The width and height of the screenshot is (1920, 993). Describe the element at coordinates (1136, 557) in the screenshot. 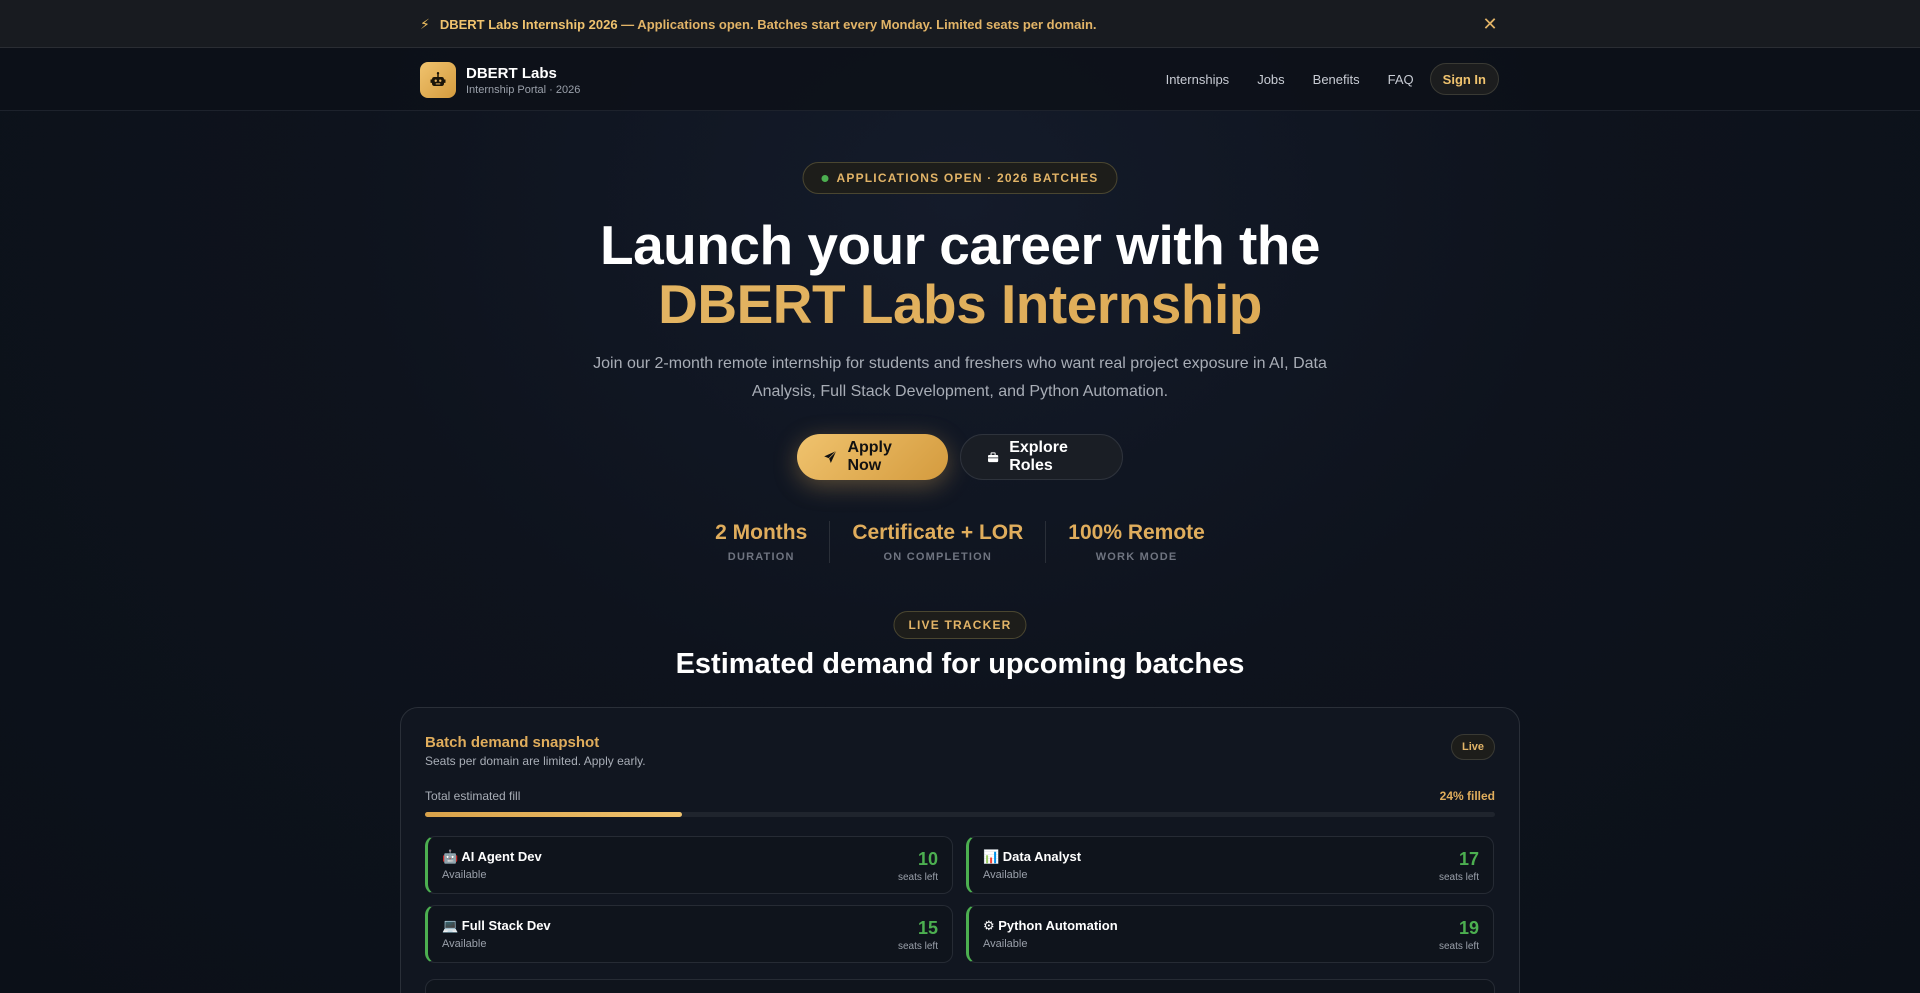

I see `stat-label: WORK MODE` at that location.